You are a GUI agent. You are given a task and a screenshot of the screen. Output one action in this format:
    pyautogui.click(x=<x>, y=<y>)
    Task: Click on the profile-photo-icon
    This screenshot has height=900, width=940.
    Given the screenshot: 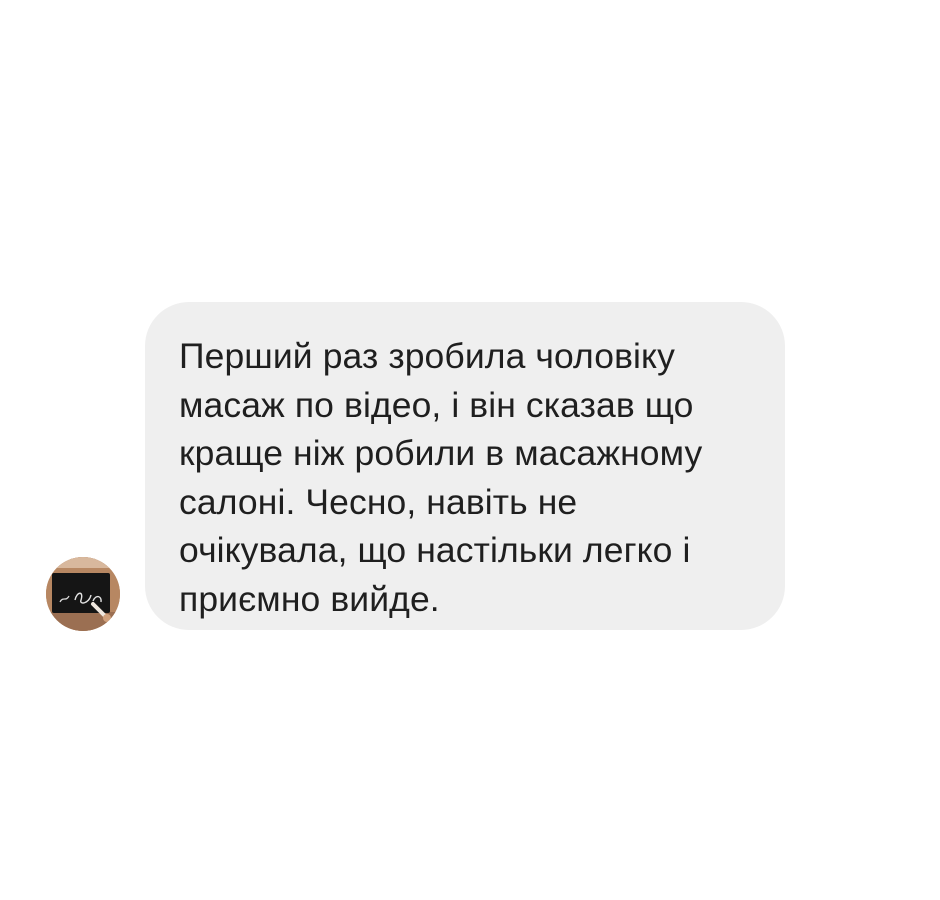 What is the action you would take?
    pyautogui.click(x=83, y=594)
    